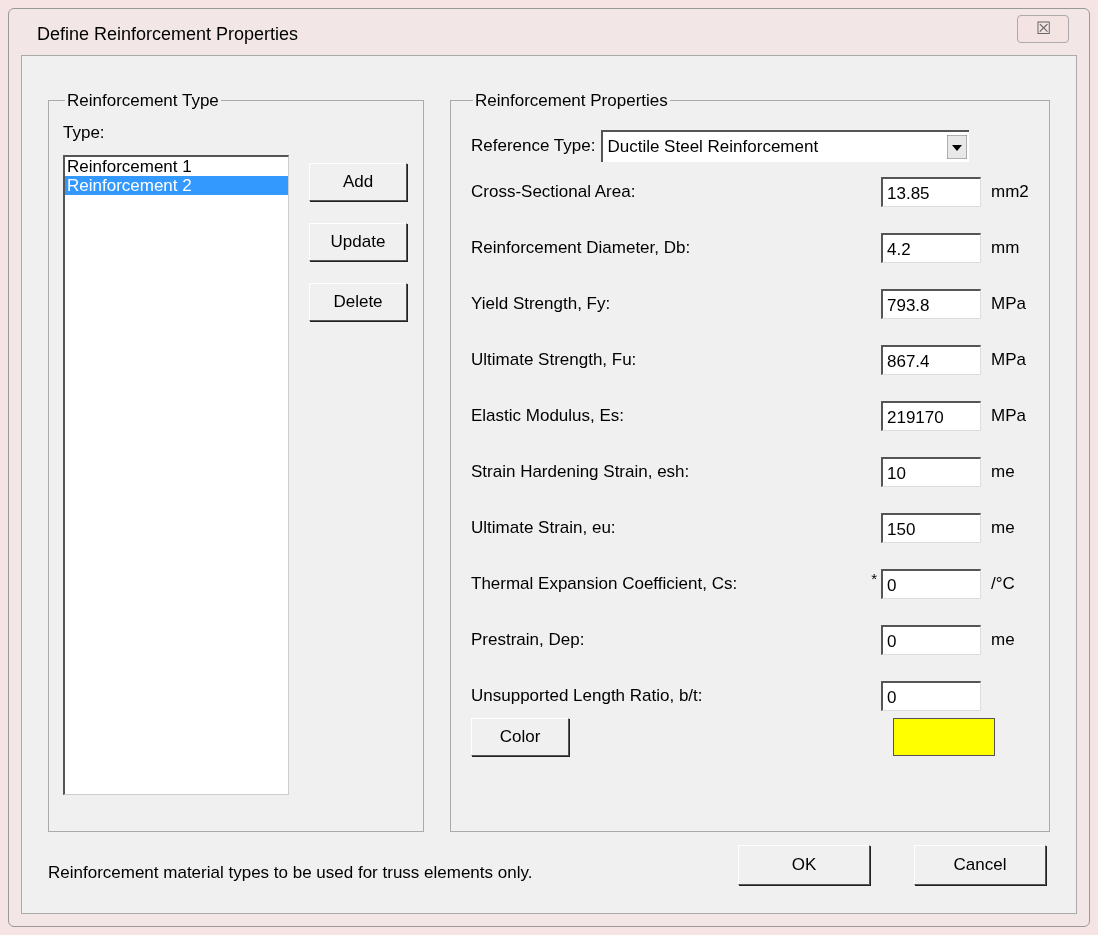  I want to click on reference-type-dropdown: Ductile Steel Reinforcement, so click(785, 145).